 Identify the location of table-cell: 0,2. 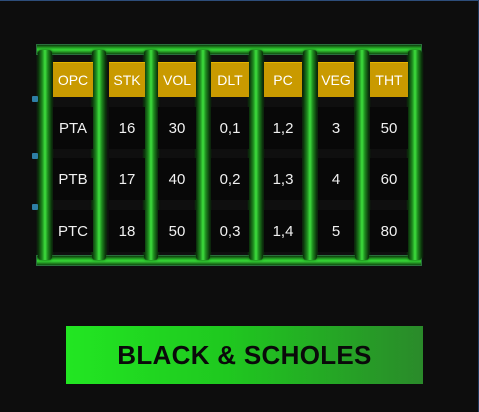
(230, 179).